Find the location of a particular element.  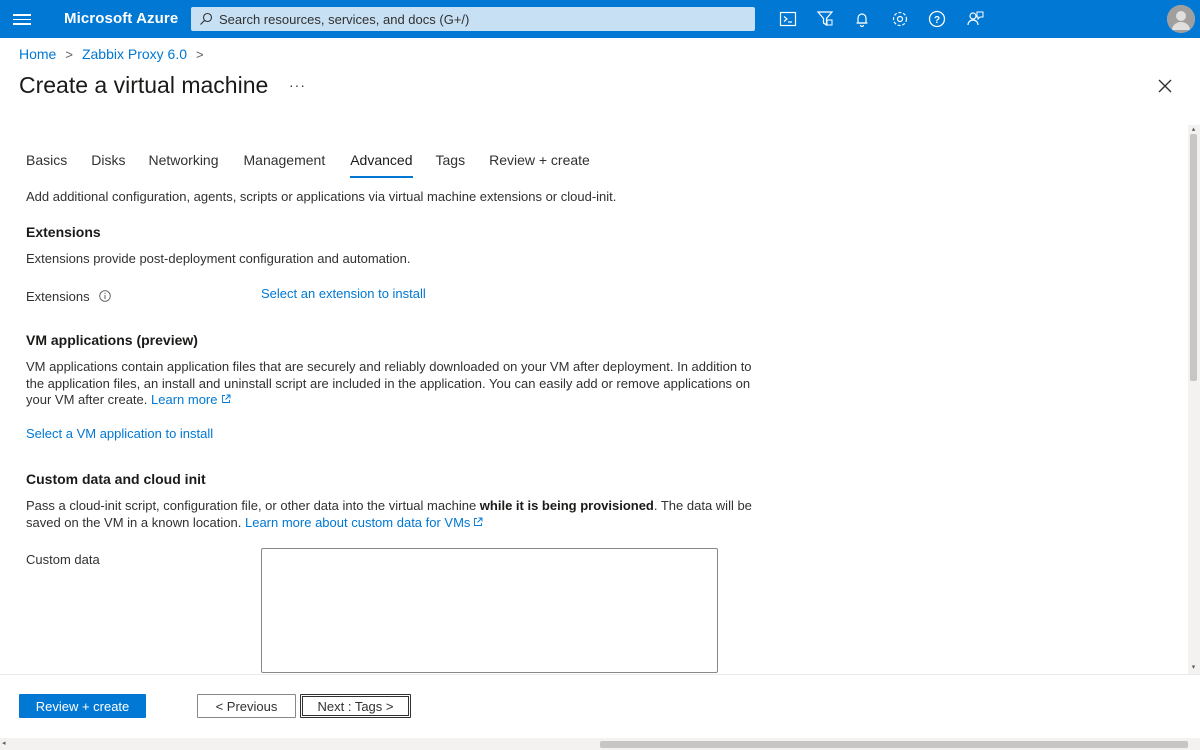

notifications-icon is located at coordinates (862, 19).